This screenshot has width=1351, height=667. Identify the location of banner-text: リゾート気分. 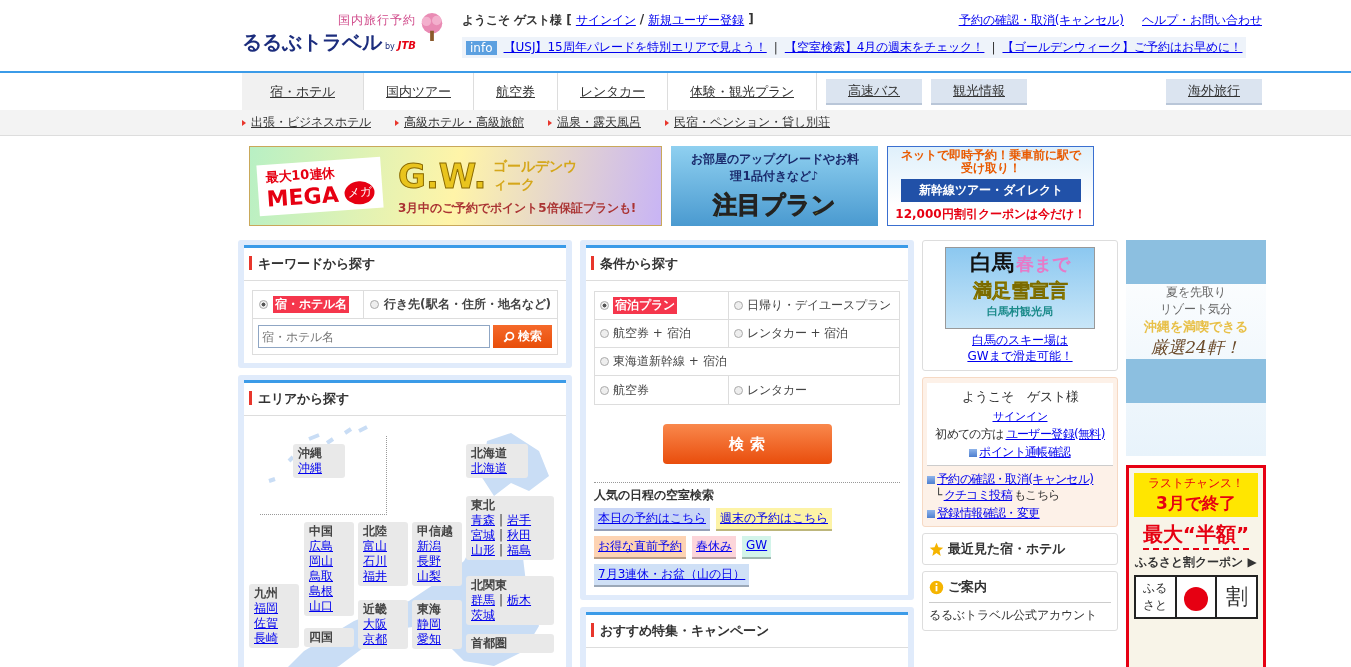
(1196, 309).